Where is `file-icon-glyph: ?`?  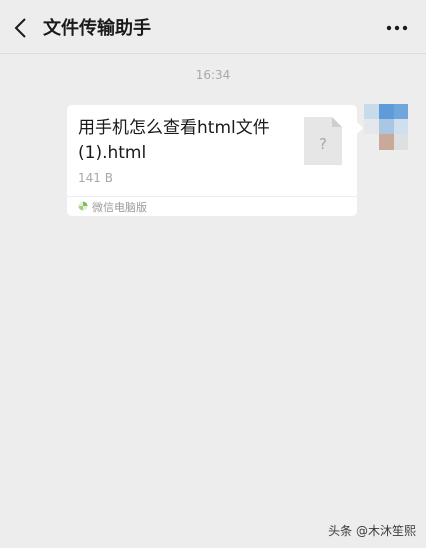 file-icon-glyph: ? is located at coordinates (323, 144).